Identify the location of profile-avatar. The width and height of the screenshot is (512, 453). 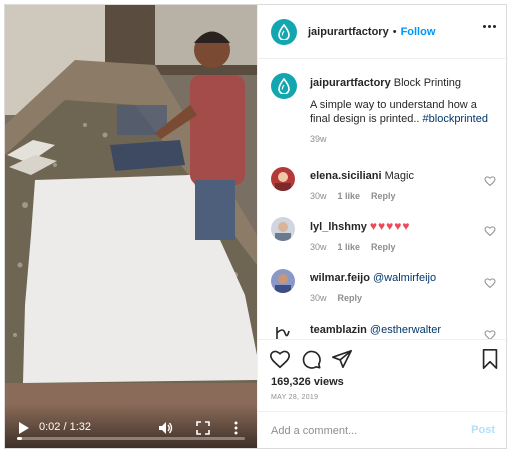
(284, 31).